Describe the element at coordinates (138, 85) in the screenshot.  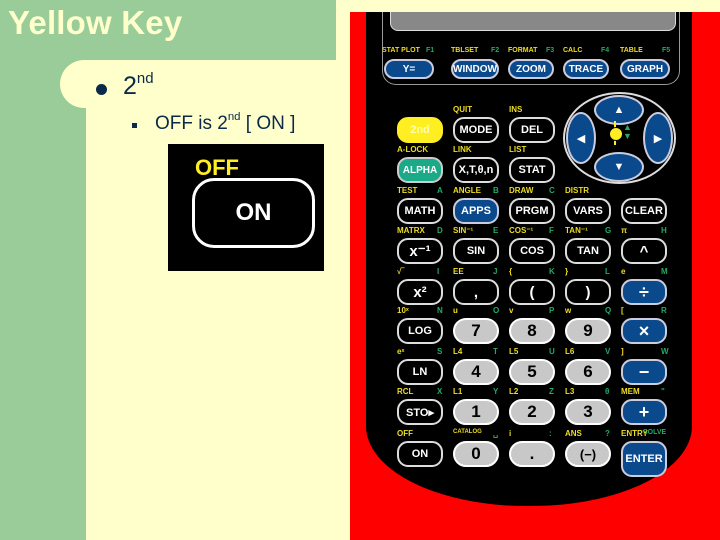
I see `bullet-level1-text: 2nd` at that location.